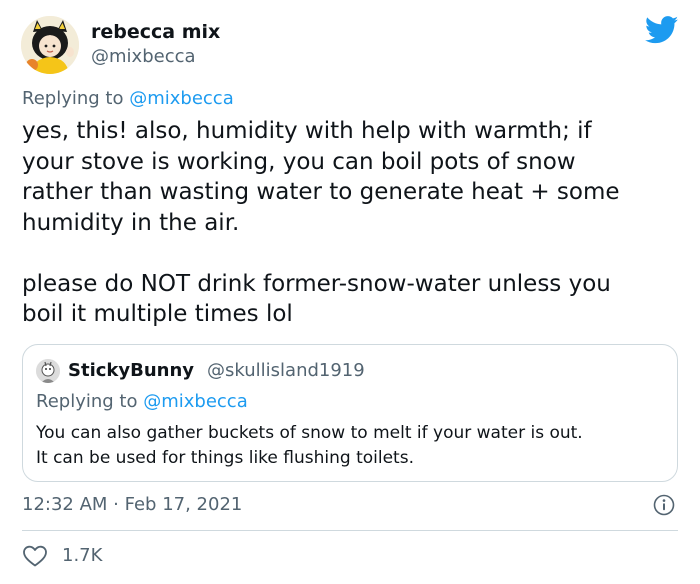 The width and height of the screenshot is (700, 584). I want to click on divider, so click(350, 530).